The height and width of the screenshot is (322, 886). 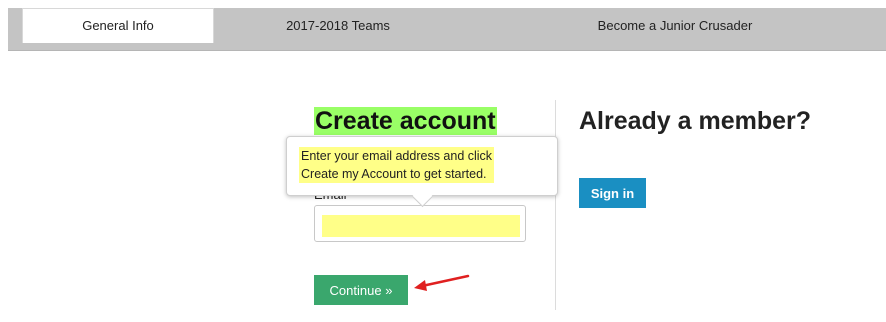 I want to click on tab-general-info: General Info, so click(x=118, y=25).